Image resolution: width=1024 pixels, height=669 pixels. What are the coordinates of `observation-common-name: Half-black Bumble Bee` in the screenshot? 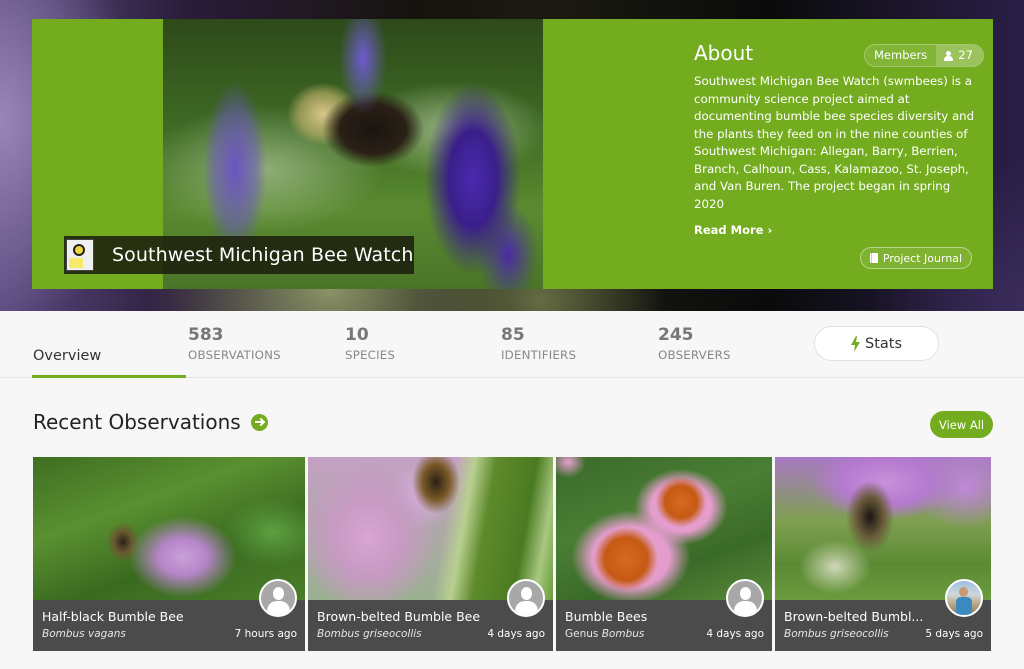 It's located at (113, 616).